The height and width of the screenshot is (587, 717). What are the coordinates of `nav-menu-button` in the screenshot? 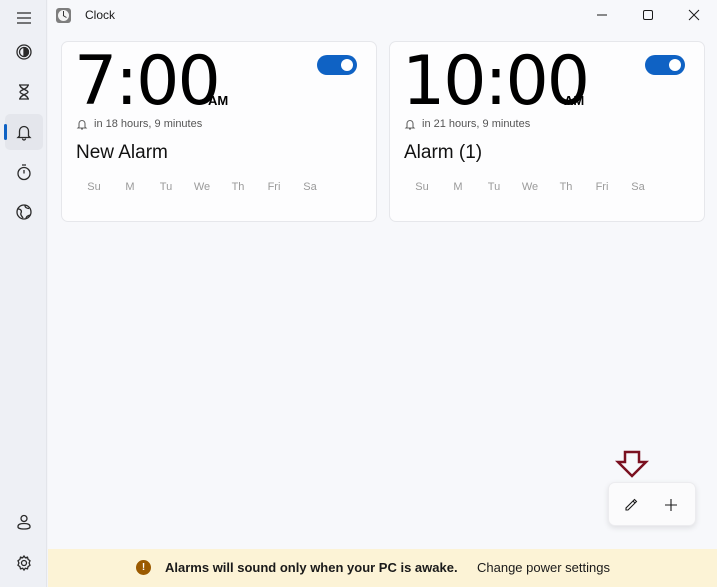 It's located at (24, 18).